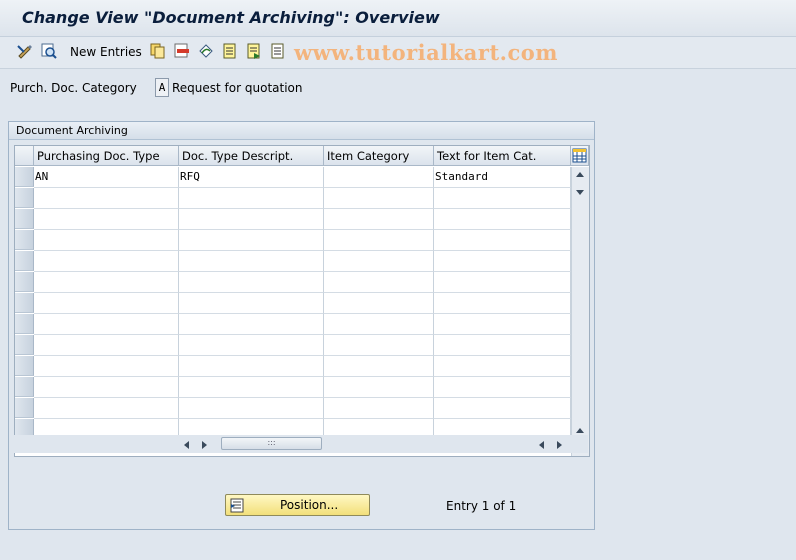  I want to click on scroll-right-icon, so click(204, 445).